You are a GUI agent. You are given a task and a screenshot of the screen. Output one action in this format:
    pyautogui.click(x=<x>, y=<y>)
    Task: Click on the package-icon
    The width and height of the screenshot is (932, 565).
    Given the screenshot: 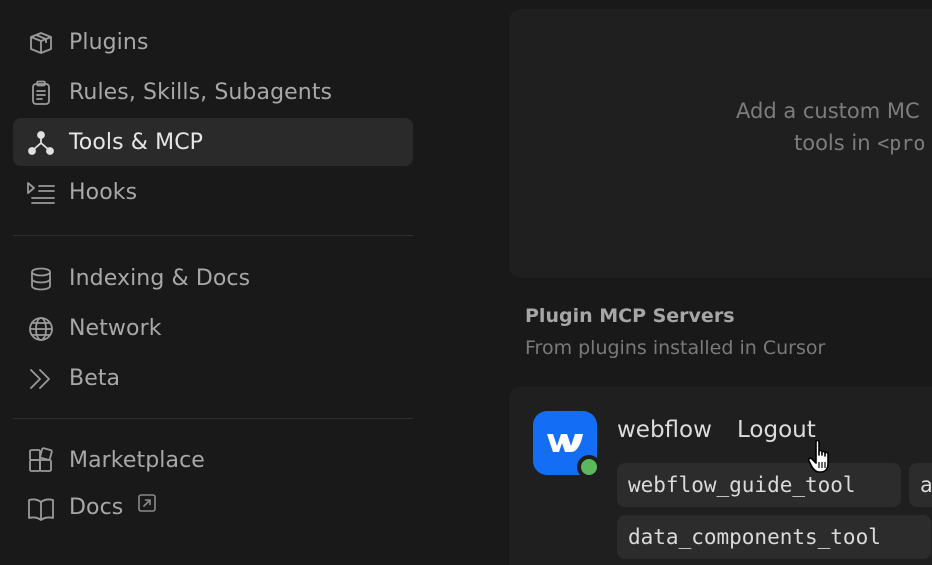 What is the action you would take?
    pyautogui.click(x=41, y=43)
    